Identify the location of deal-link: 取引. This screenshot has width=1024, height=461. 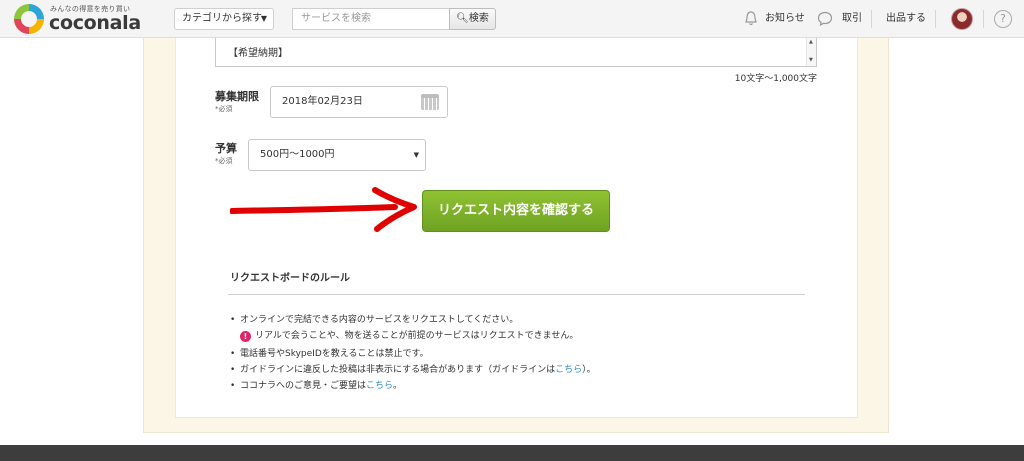
(852, 19).